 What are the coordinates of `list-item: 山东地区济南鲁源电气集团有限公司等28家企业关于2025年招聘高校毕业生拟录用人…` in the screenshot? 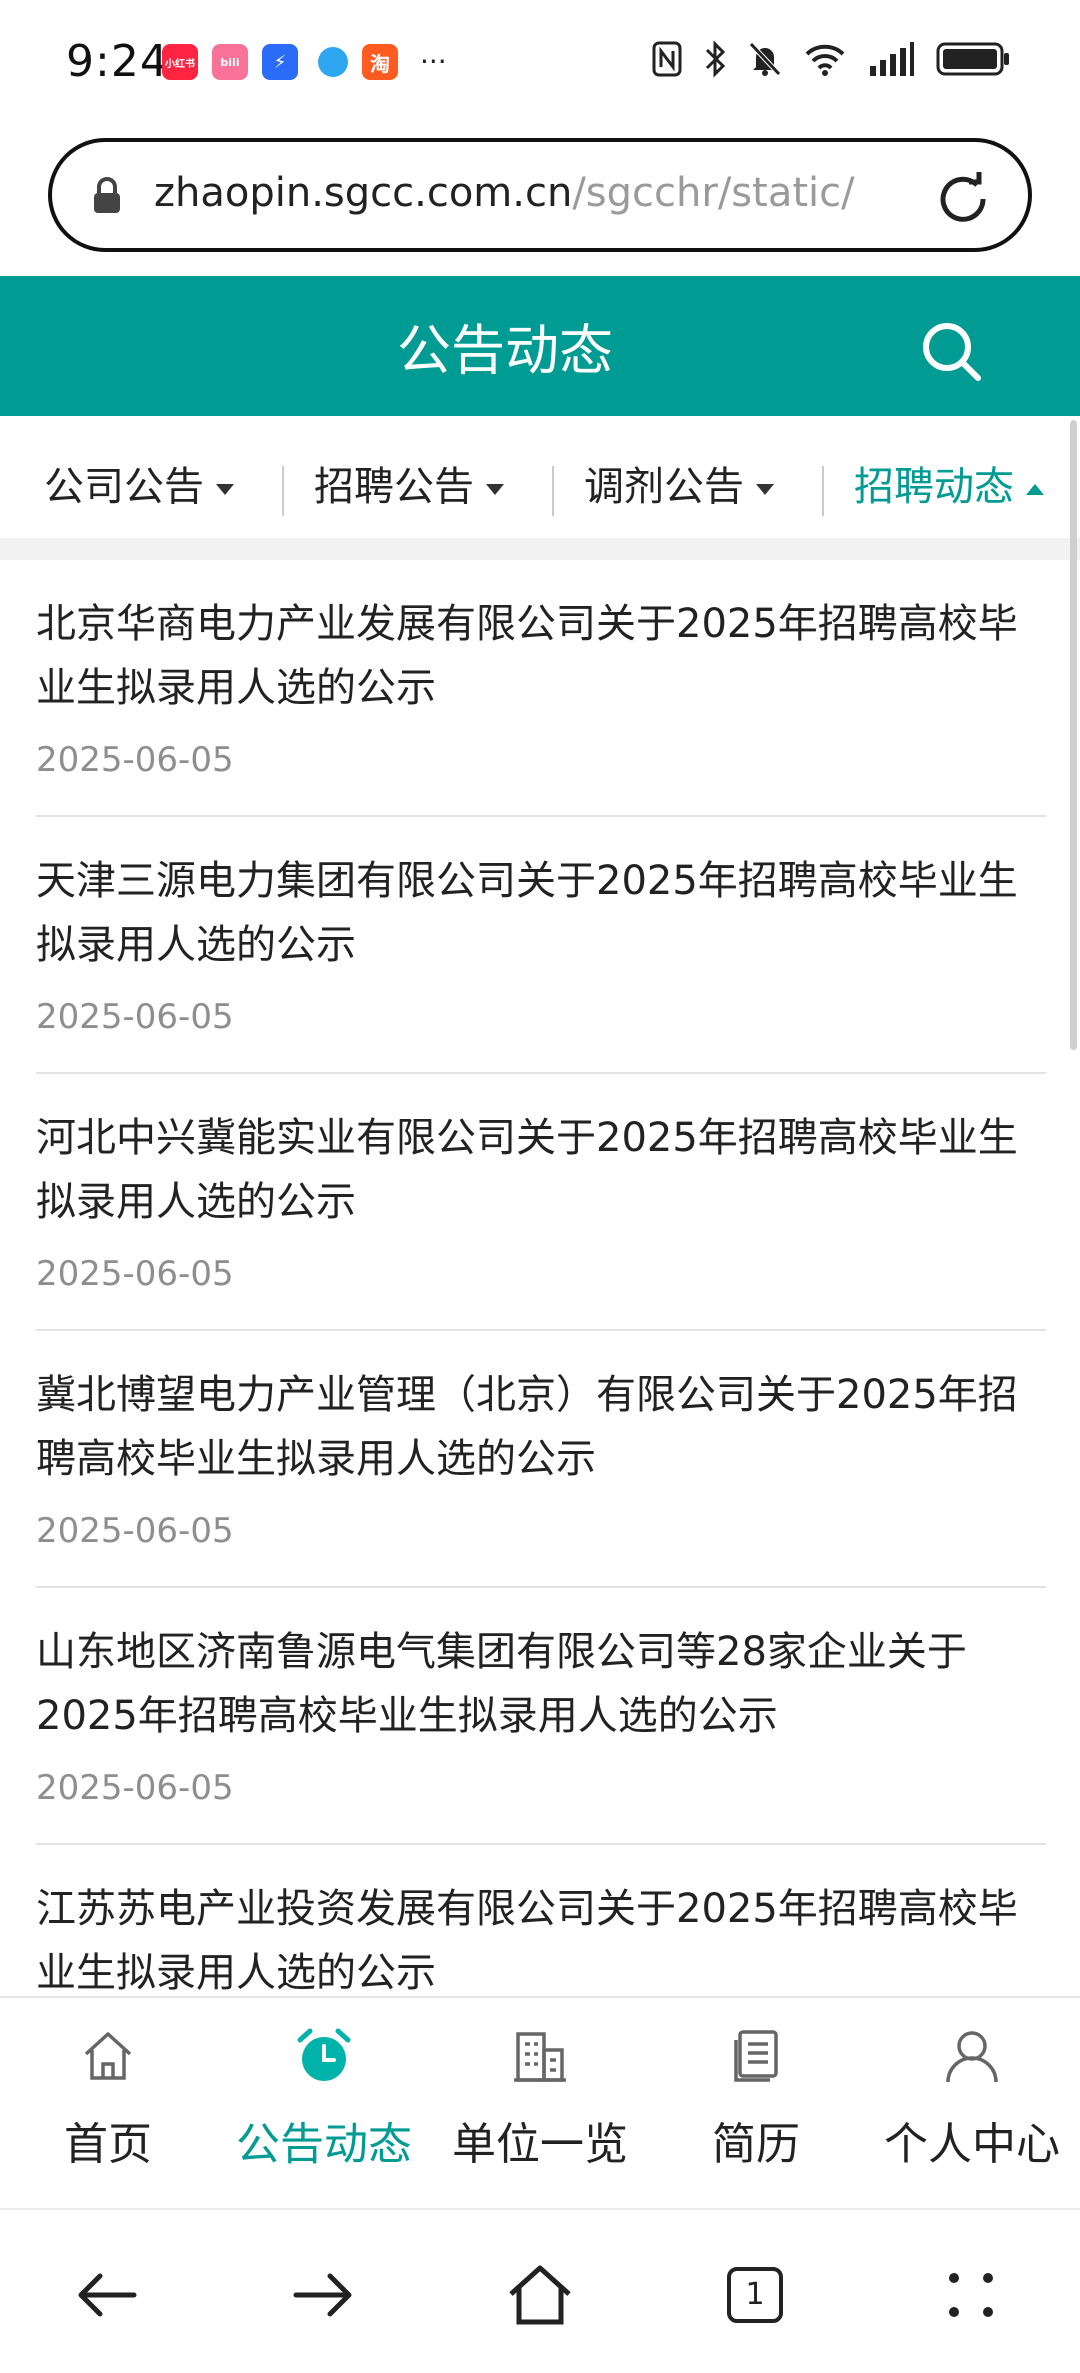 It's located at (541, 1716).